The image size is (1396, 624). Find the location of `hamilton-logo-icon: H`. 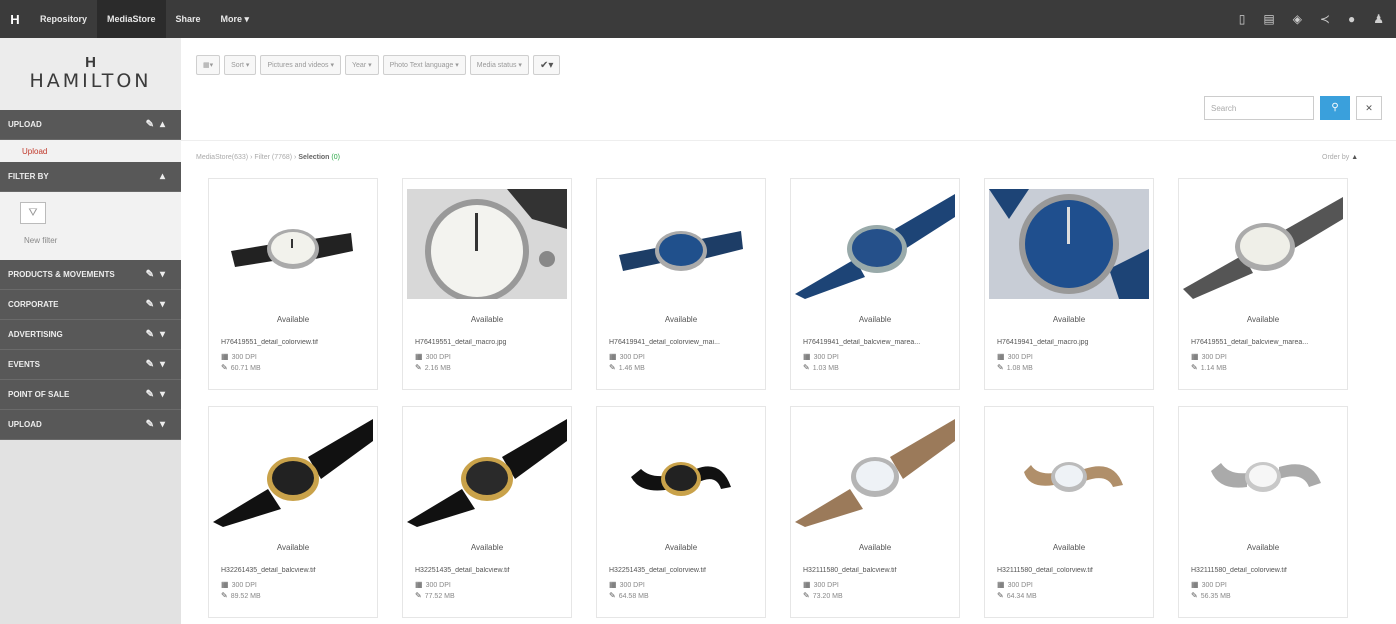

hamilton-logo-icon: H is located at coordinates (15, 19).